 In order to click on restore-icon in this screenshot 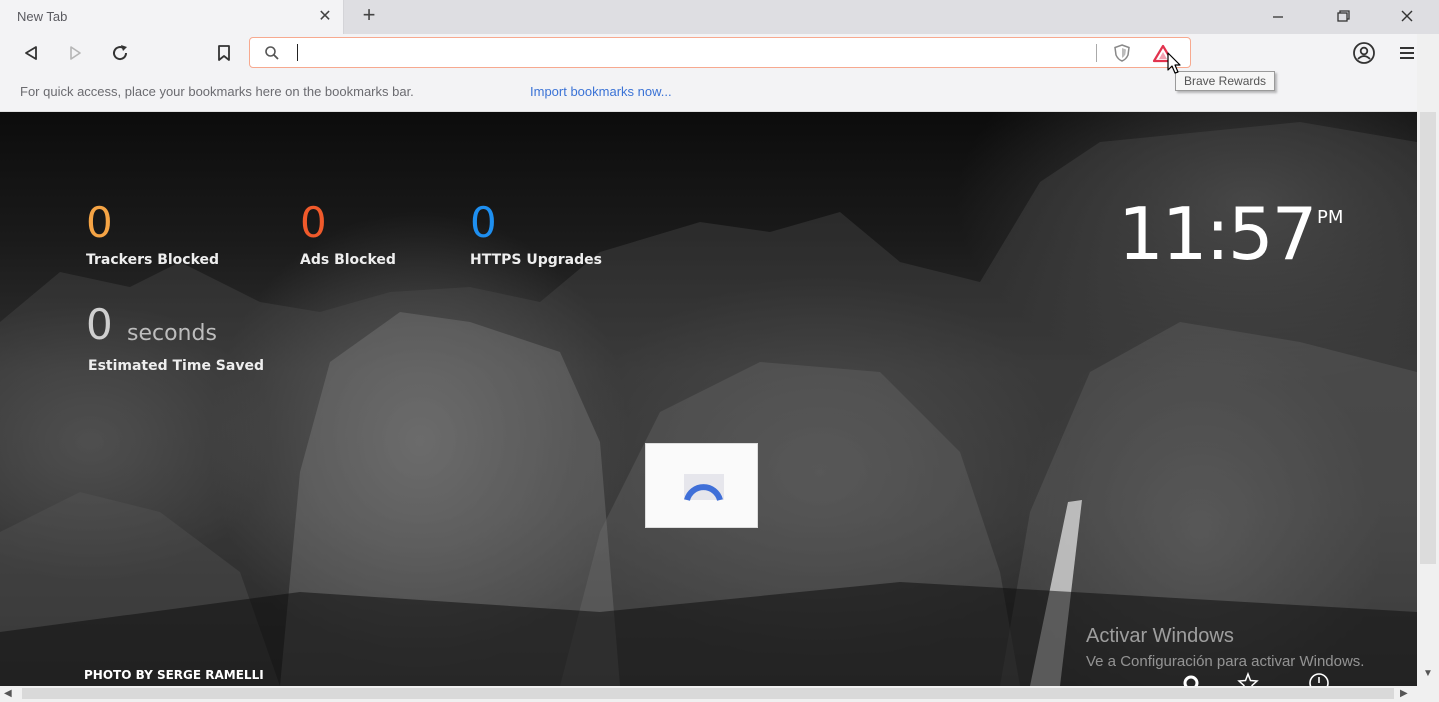, I will do `click(1343, 16)`.